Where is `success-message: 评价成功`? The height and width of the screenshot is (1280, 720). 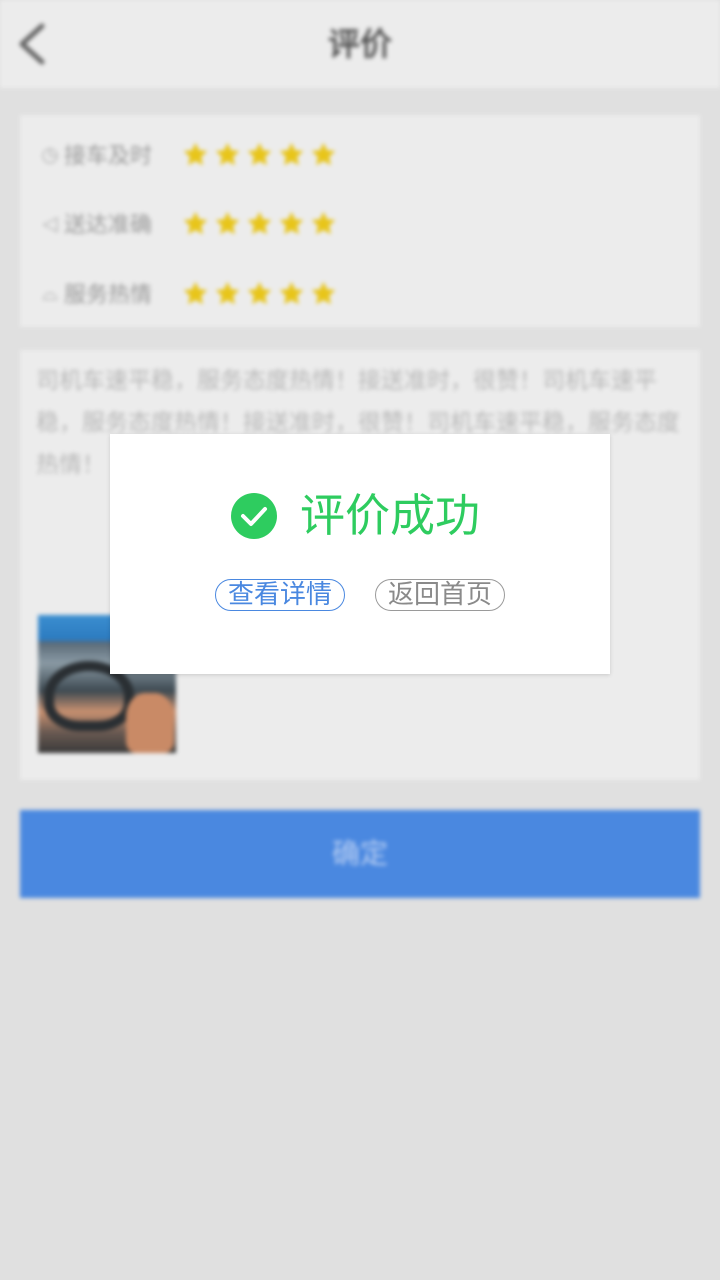
success-message: 评价成功 is located at coordinates (390, 515).